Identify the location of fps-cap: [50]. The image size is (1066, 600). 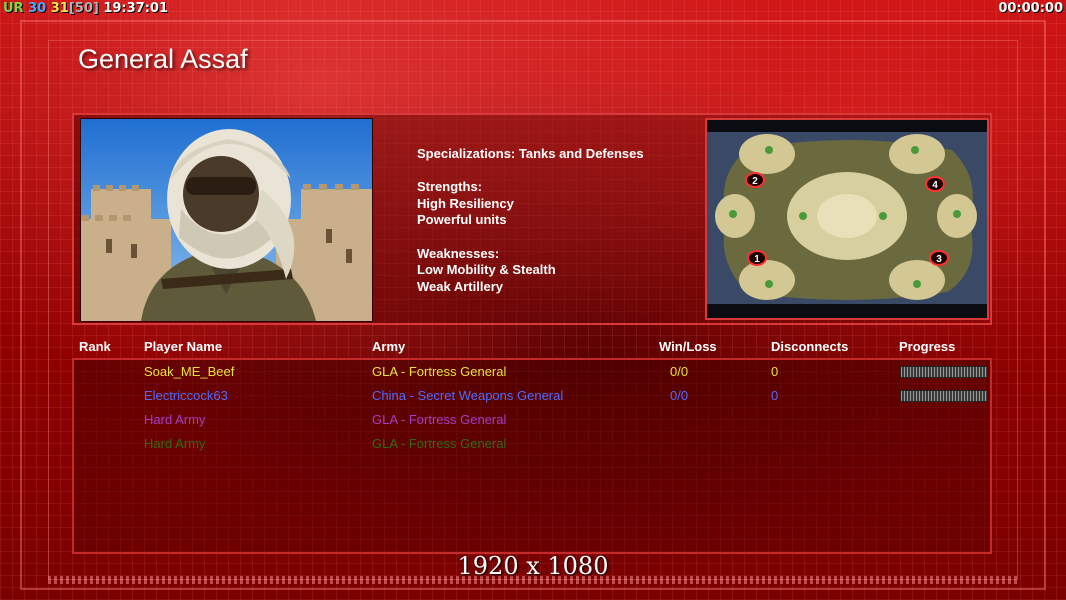
(83, 8).